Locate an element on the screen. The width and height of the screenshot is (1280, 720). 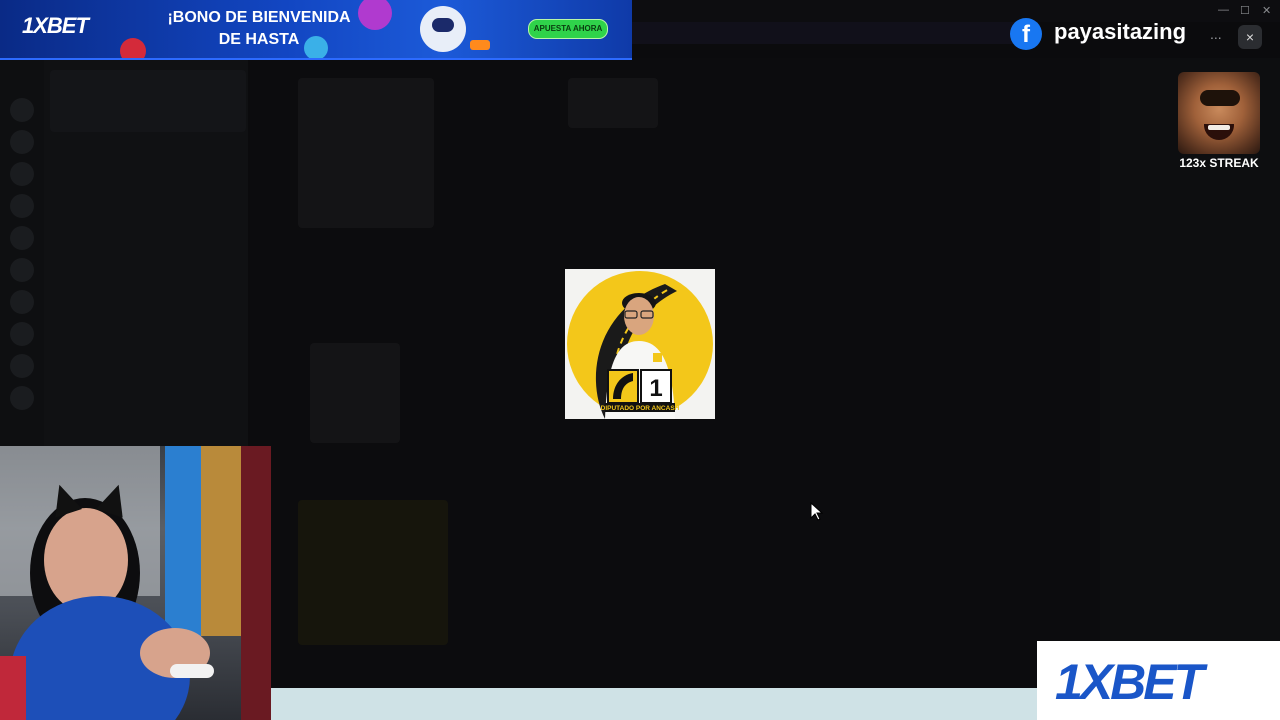
microphone-arm is located at coordinates (13, 688).